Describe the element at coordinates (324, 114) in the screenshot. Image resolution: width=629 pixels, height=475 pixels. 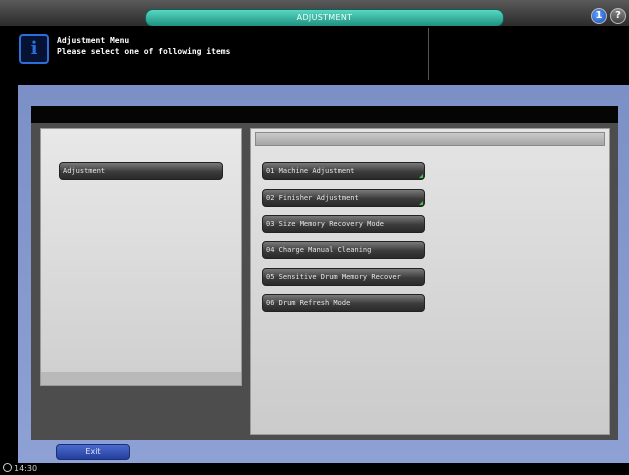
I see `content-header-strip` at that location.